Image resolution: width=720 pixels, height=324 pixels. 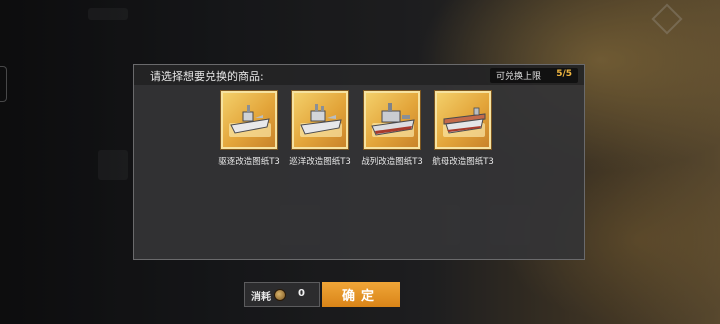 What do you see at coordinates (261, 297) in the screenshot?
I see `cost-label: 消耗` at bounding box center [261, 297].